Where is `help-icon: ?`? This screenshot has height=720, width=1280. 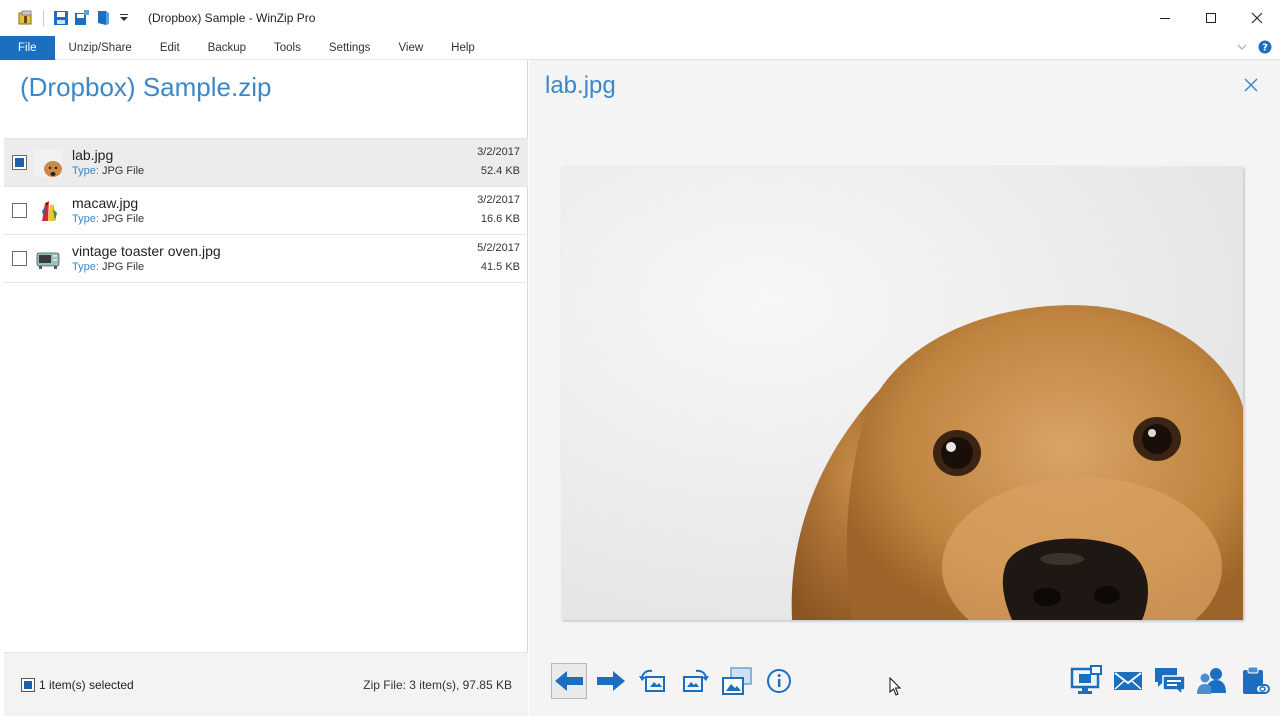 help-icon: ? is located at coordinates (1265, 48).